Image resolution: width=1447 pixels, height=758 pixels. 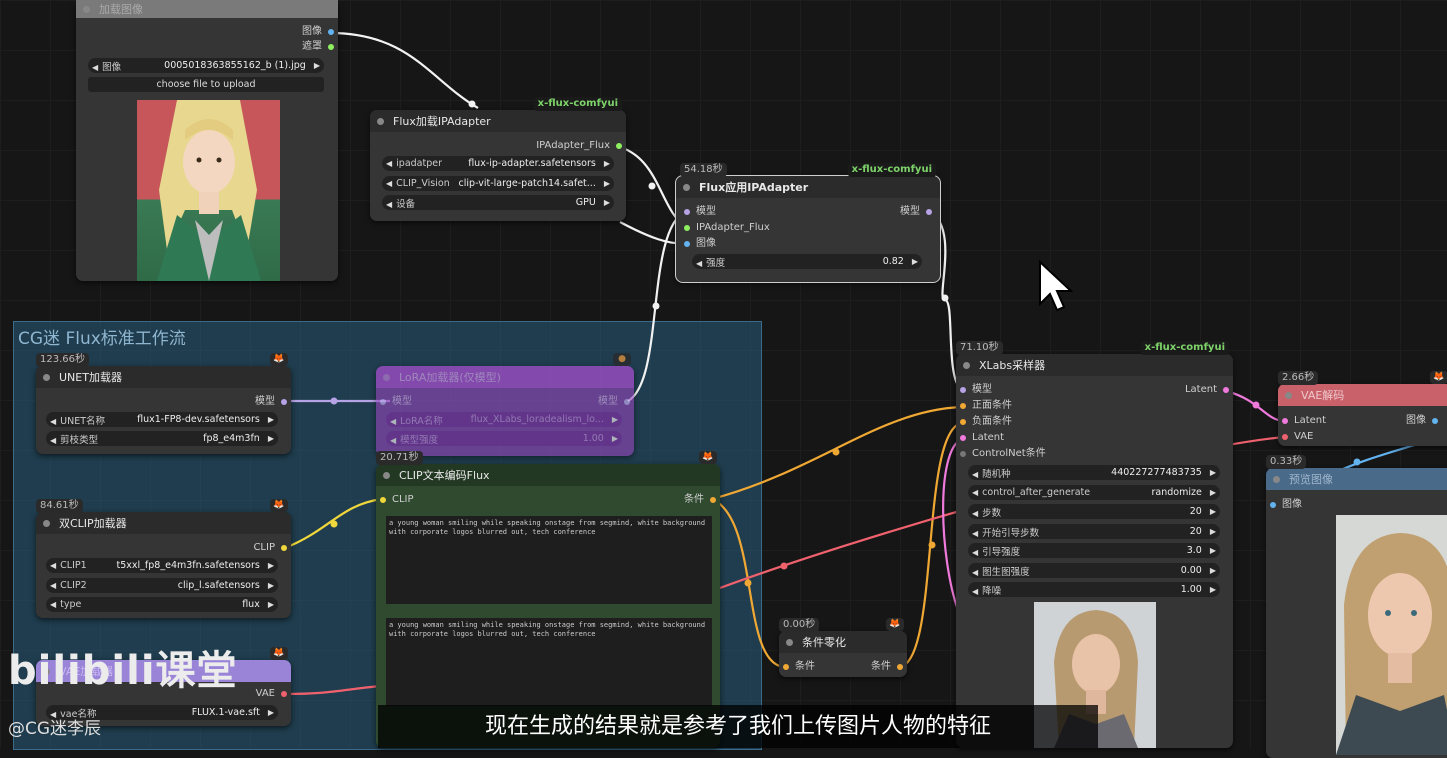 What do you see at coordinates (1362, 408) in the screenshot?
I see `vae-decode-node: 2.66秒 🦊 VAE解码 Latent VAE 图像` at bounding box center [1362, 408].